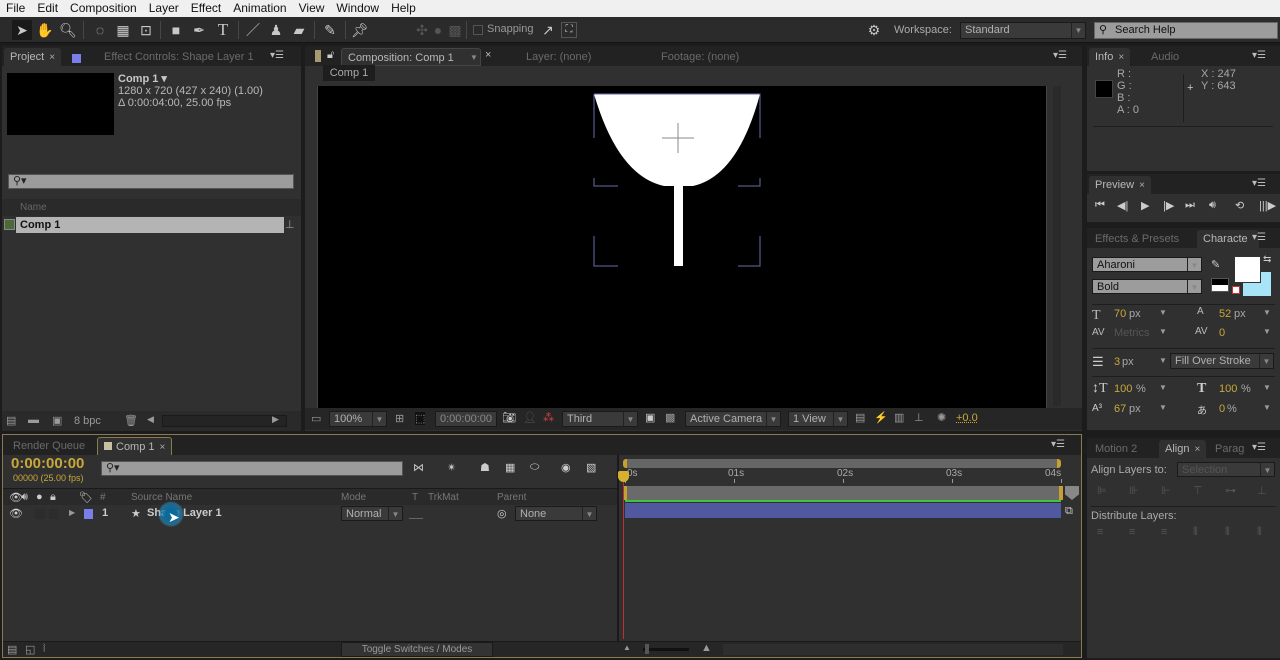 This screenshot has height=660, width=1280. What do you see at coordinates (509, 417) in the screenshot?
I see `snapshot-camera-icon: 📷︎` at bounding box center [509, 417].